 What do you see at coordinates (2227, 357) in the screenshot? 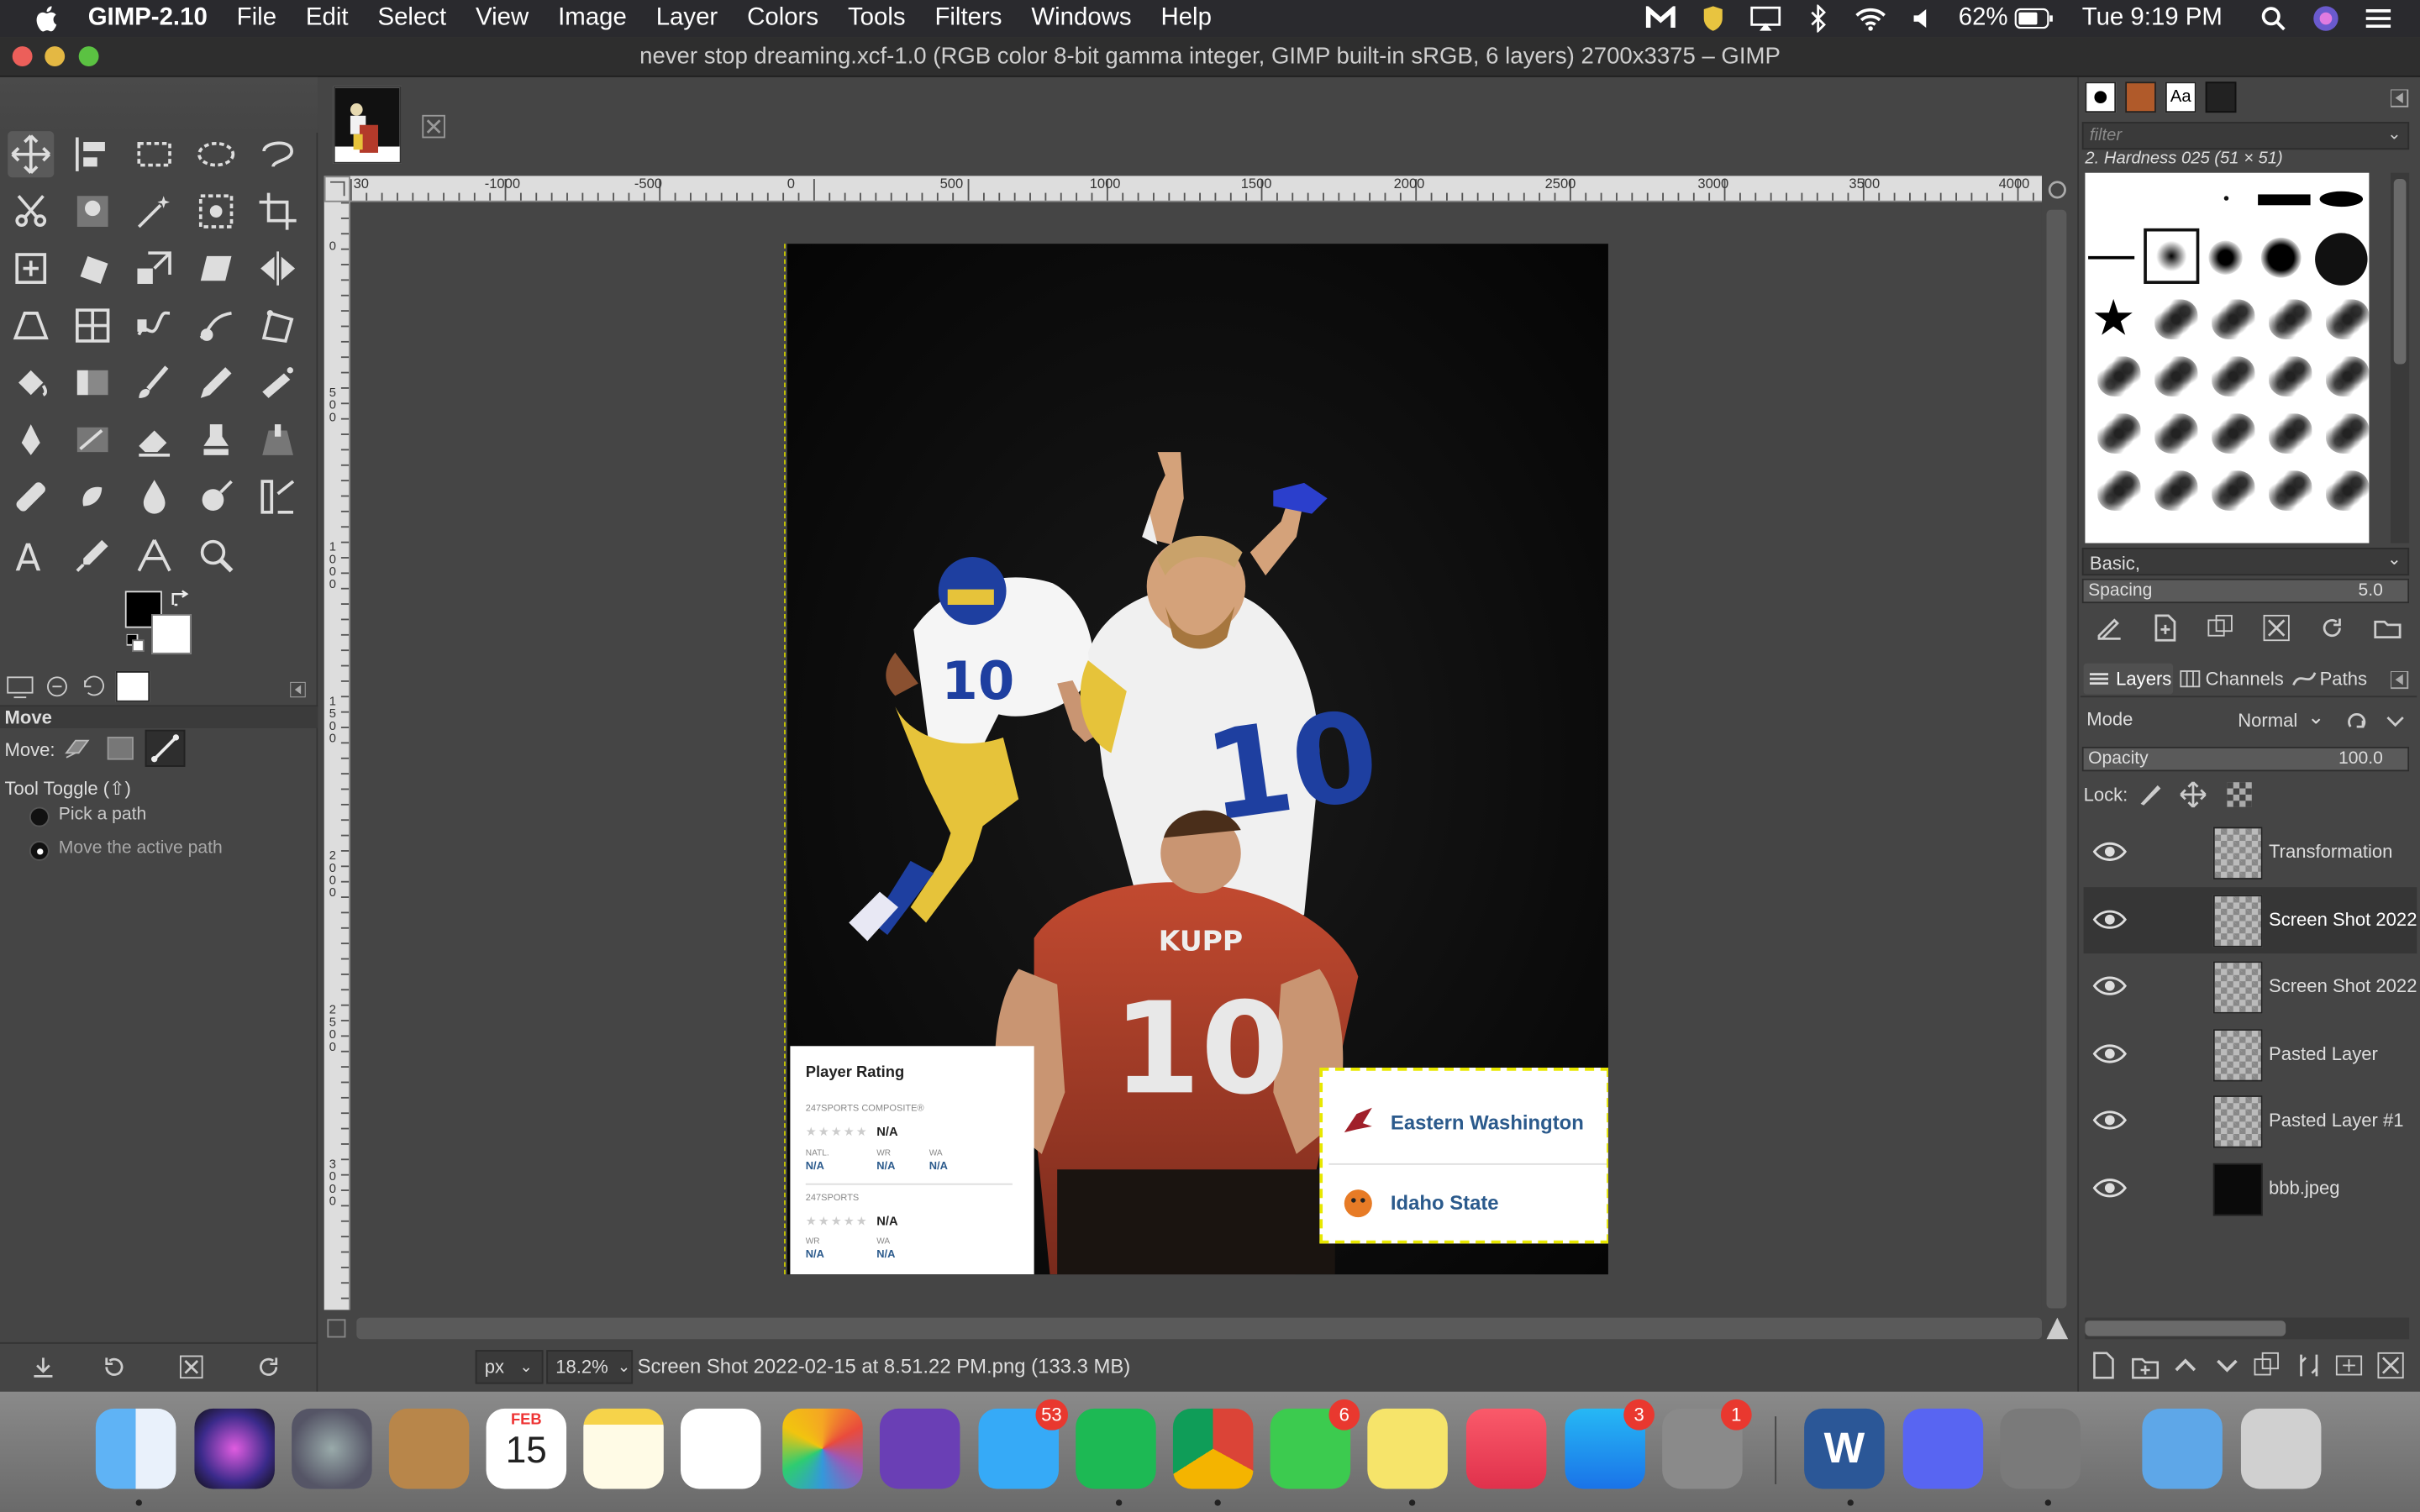
I see `brush-grid: ★` at bounding box center [2227, 357].